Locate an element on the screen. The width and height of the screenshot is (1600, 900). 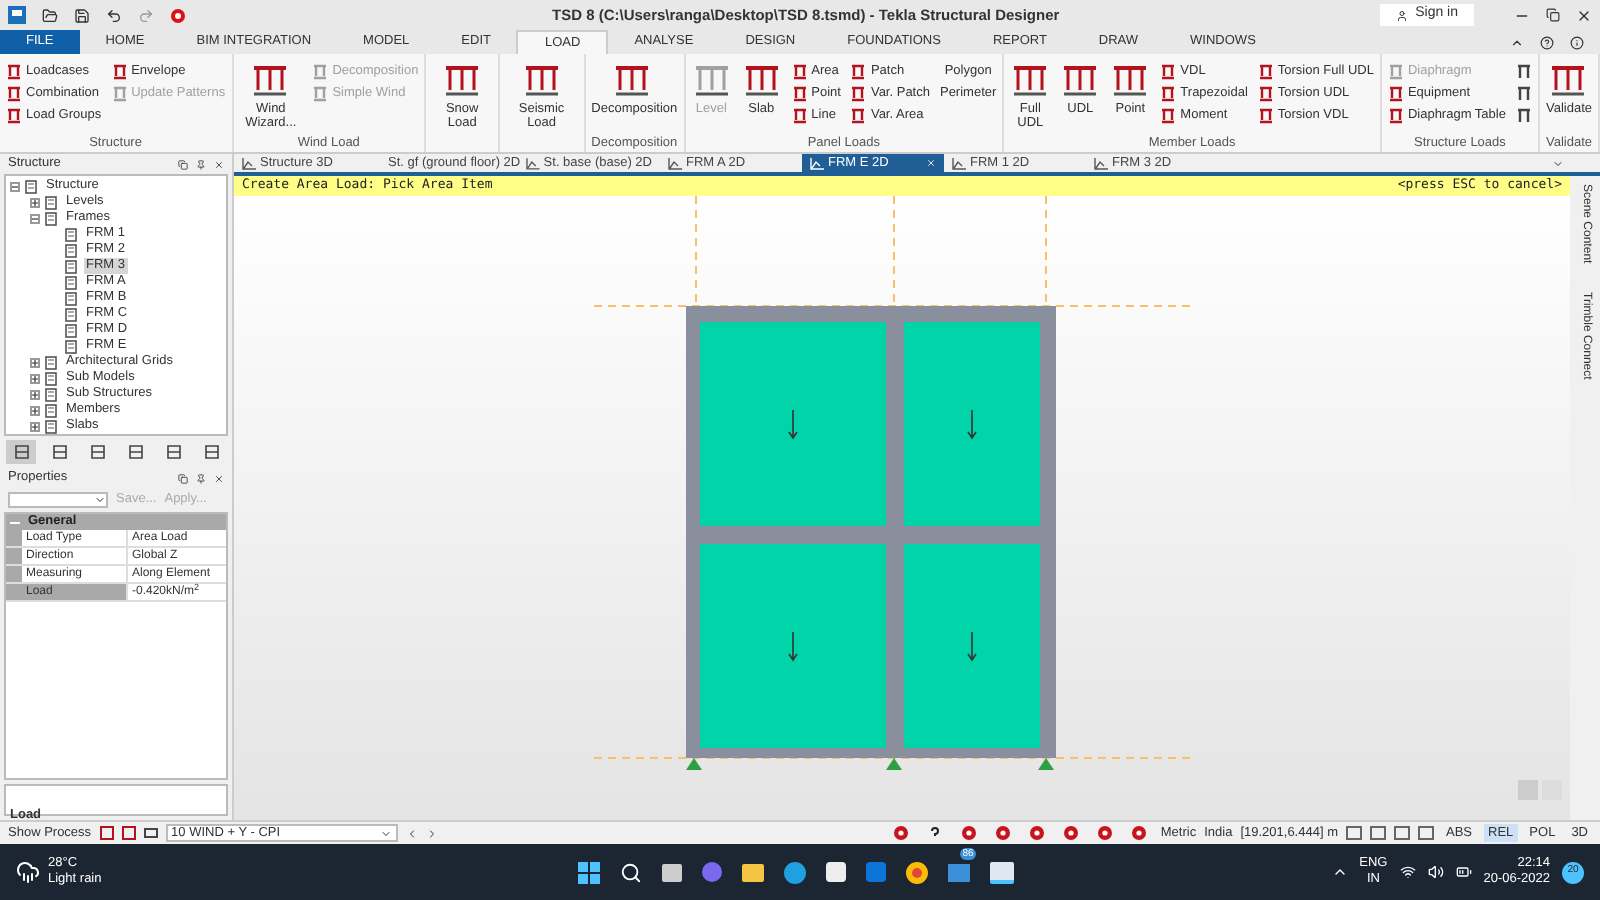
panel-tab-icon is located at coordinates (21, 452).